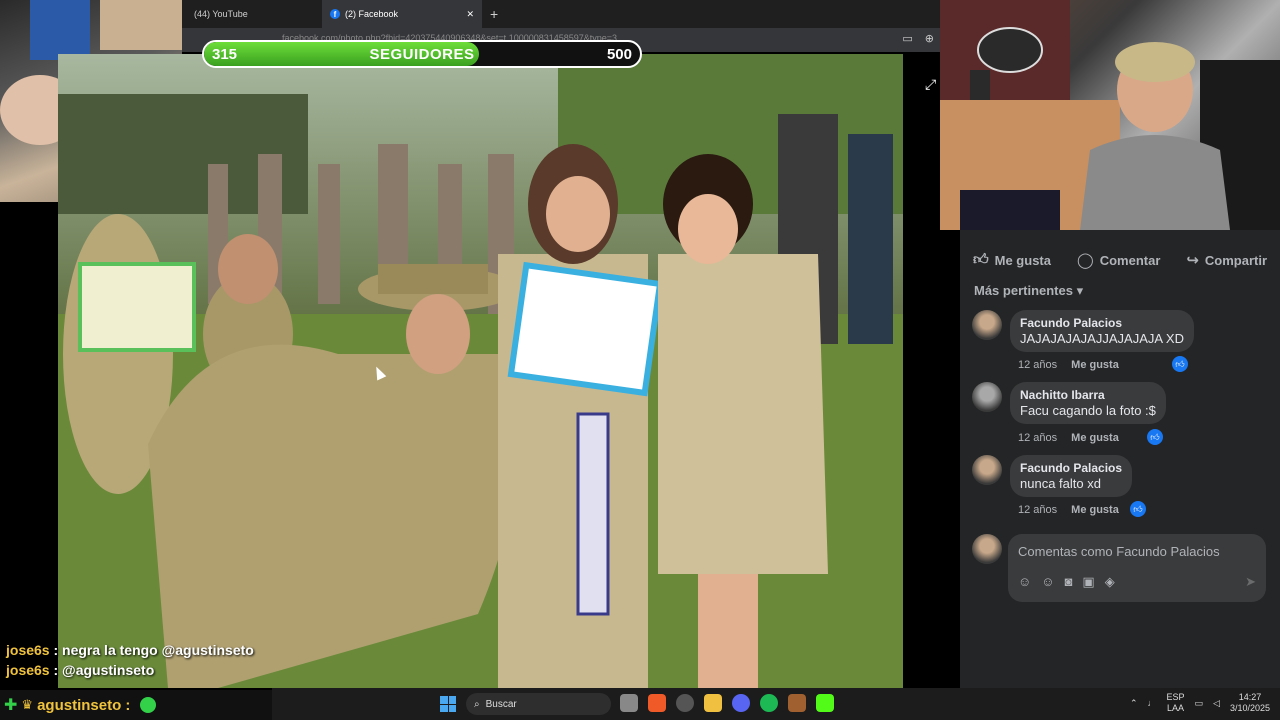  What do you see at coordinates (1080, 290) in the screenshot?
I see `chevron-down-icon: ▾` at bounding box center [1080, 290].